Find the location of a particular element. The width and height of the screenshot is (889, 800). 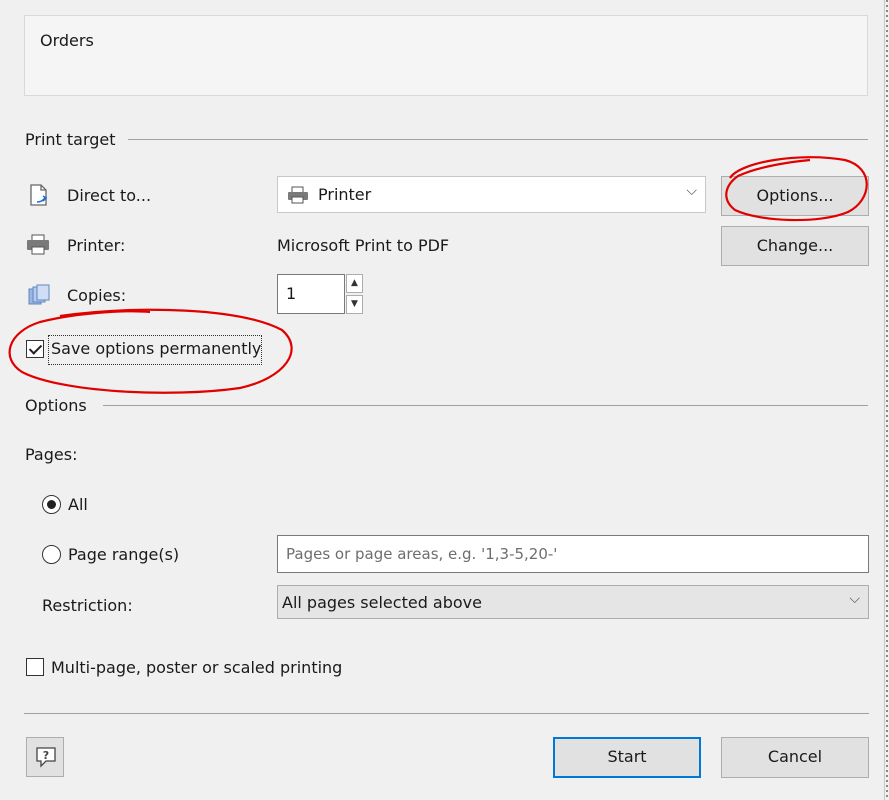

print-target-label: Print target is located at coordinates (70, 139).